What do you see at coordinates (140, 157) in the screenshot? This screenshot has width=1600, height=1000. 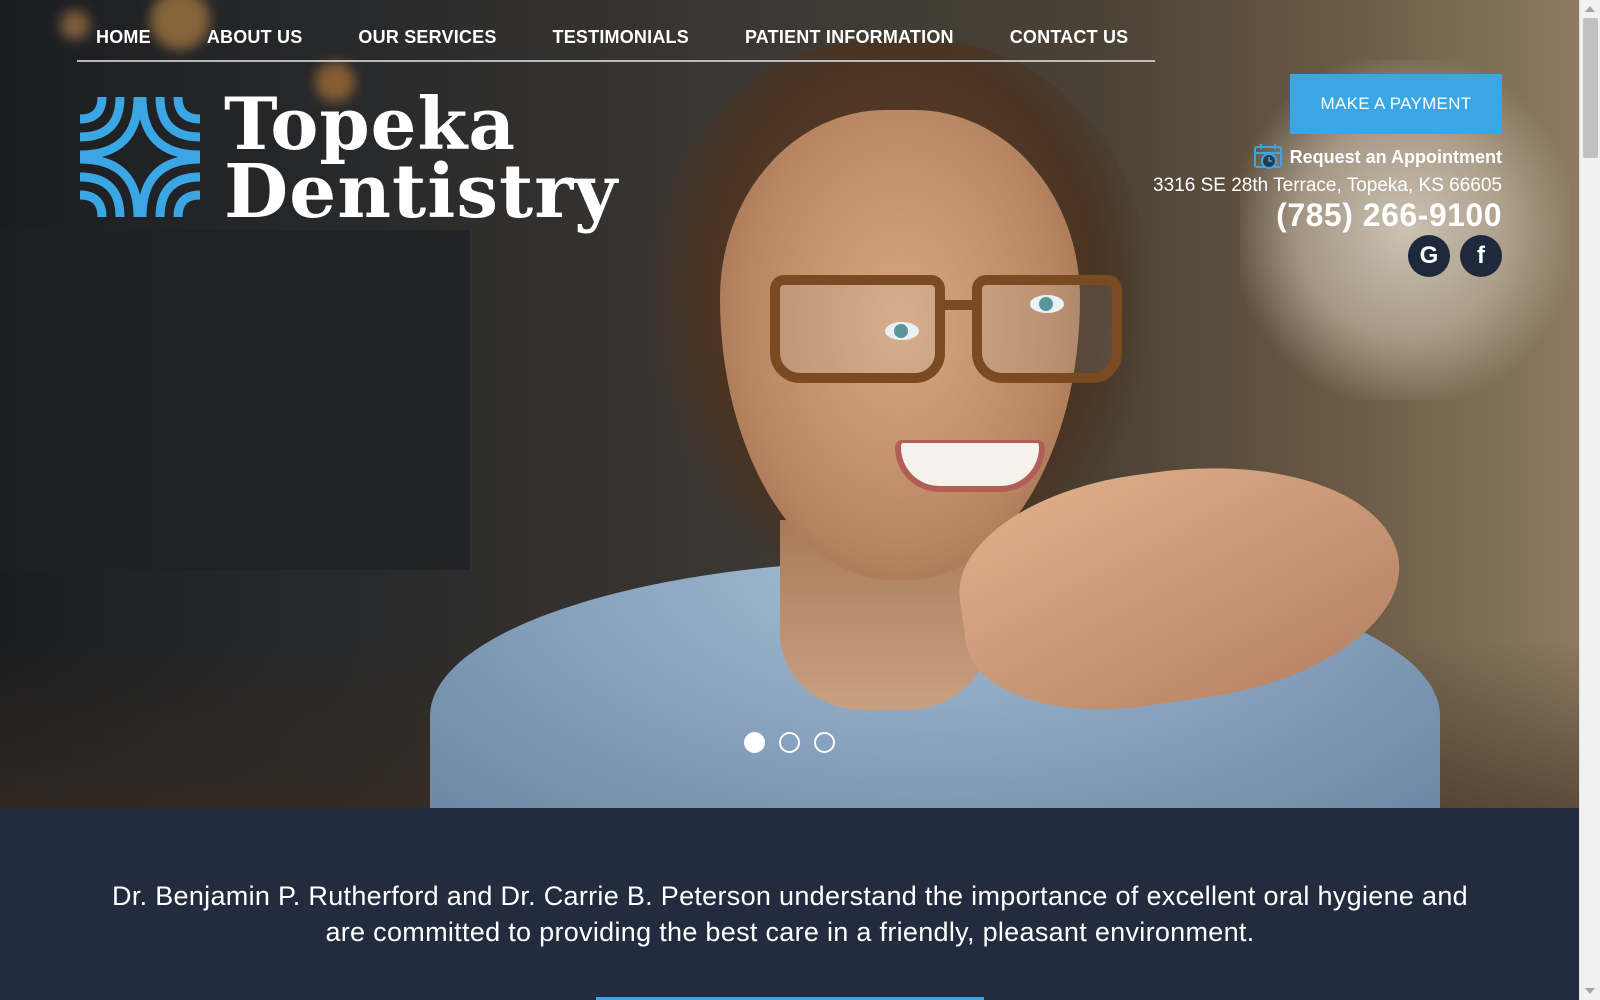 I see `logo-mark-icon` at bounding box center [140, 157].